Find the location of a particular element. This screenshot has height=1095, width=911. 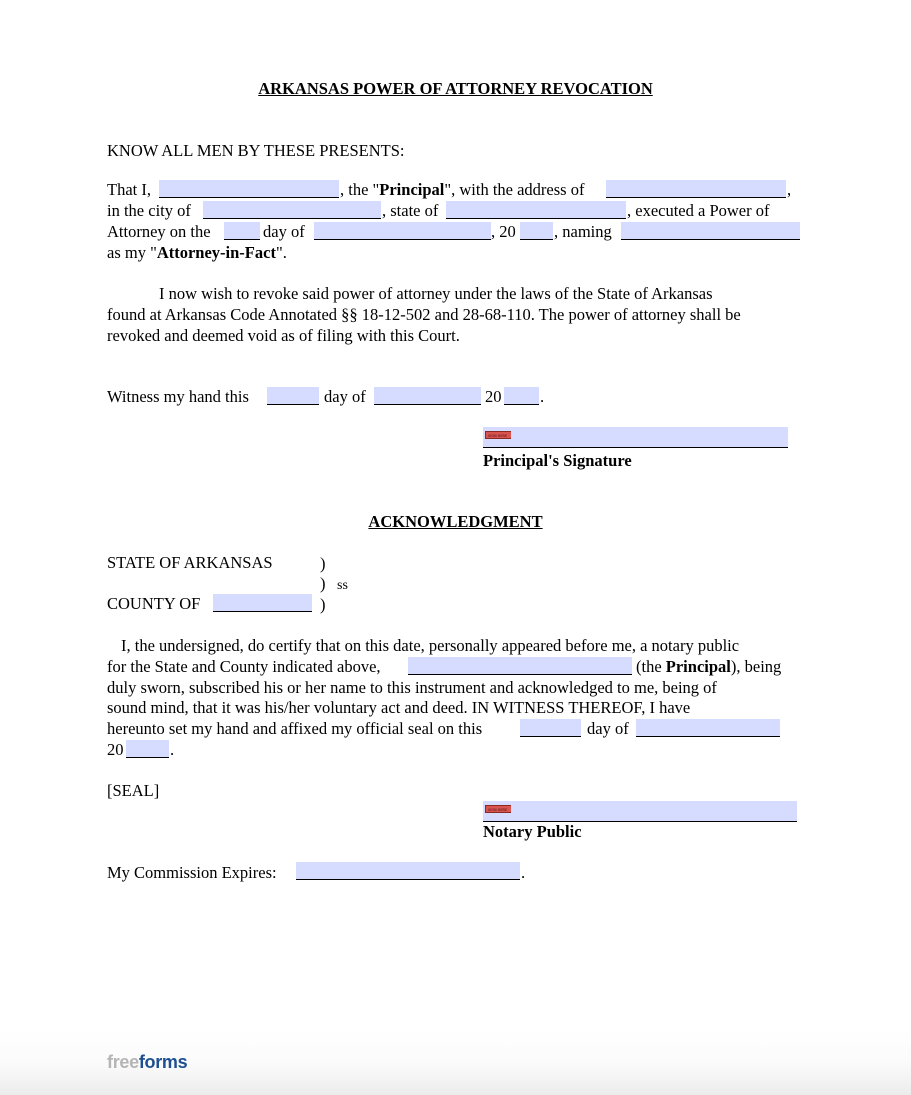

witness-day-field is located at coordinates (293, 396).